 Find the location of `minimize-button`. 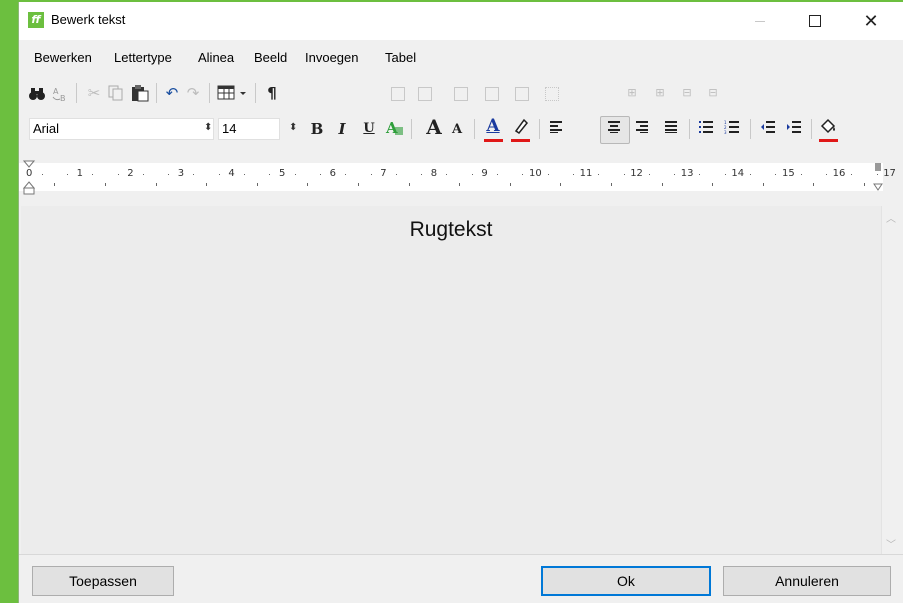

minimize-button is located at coordinates (760, 21).